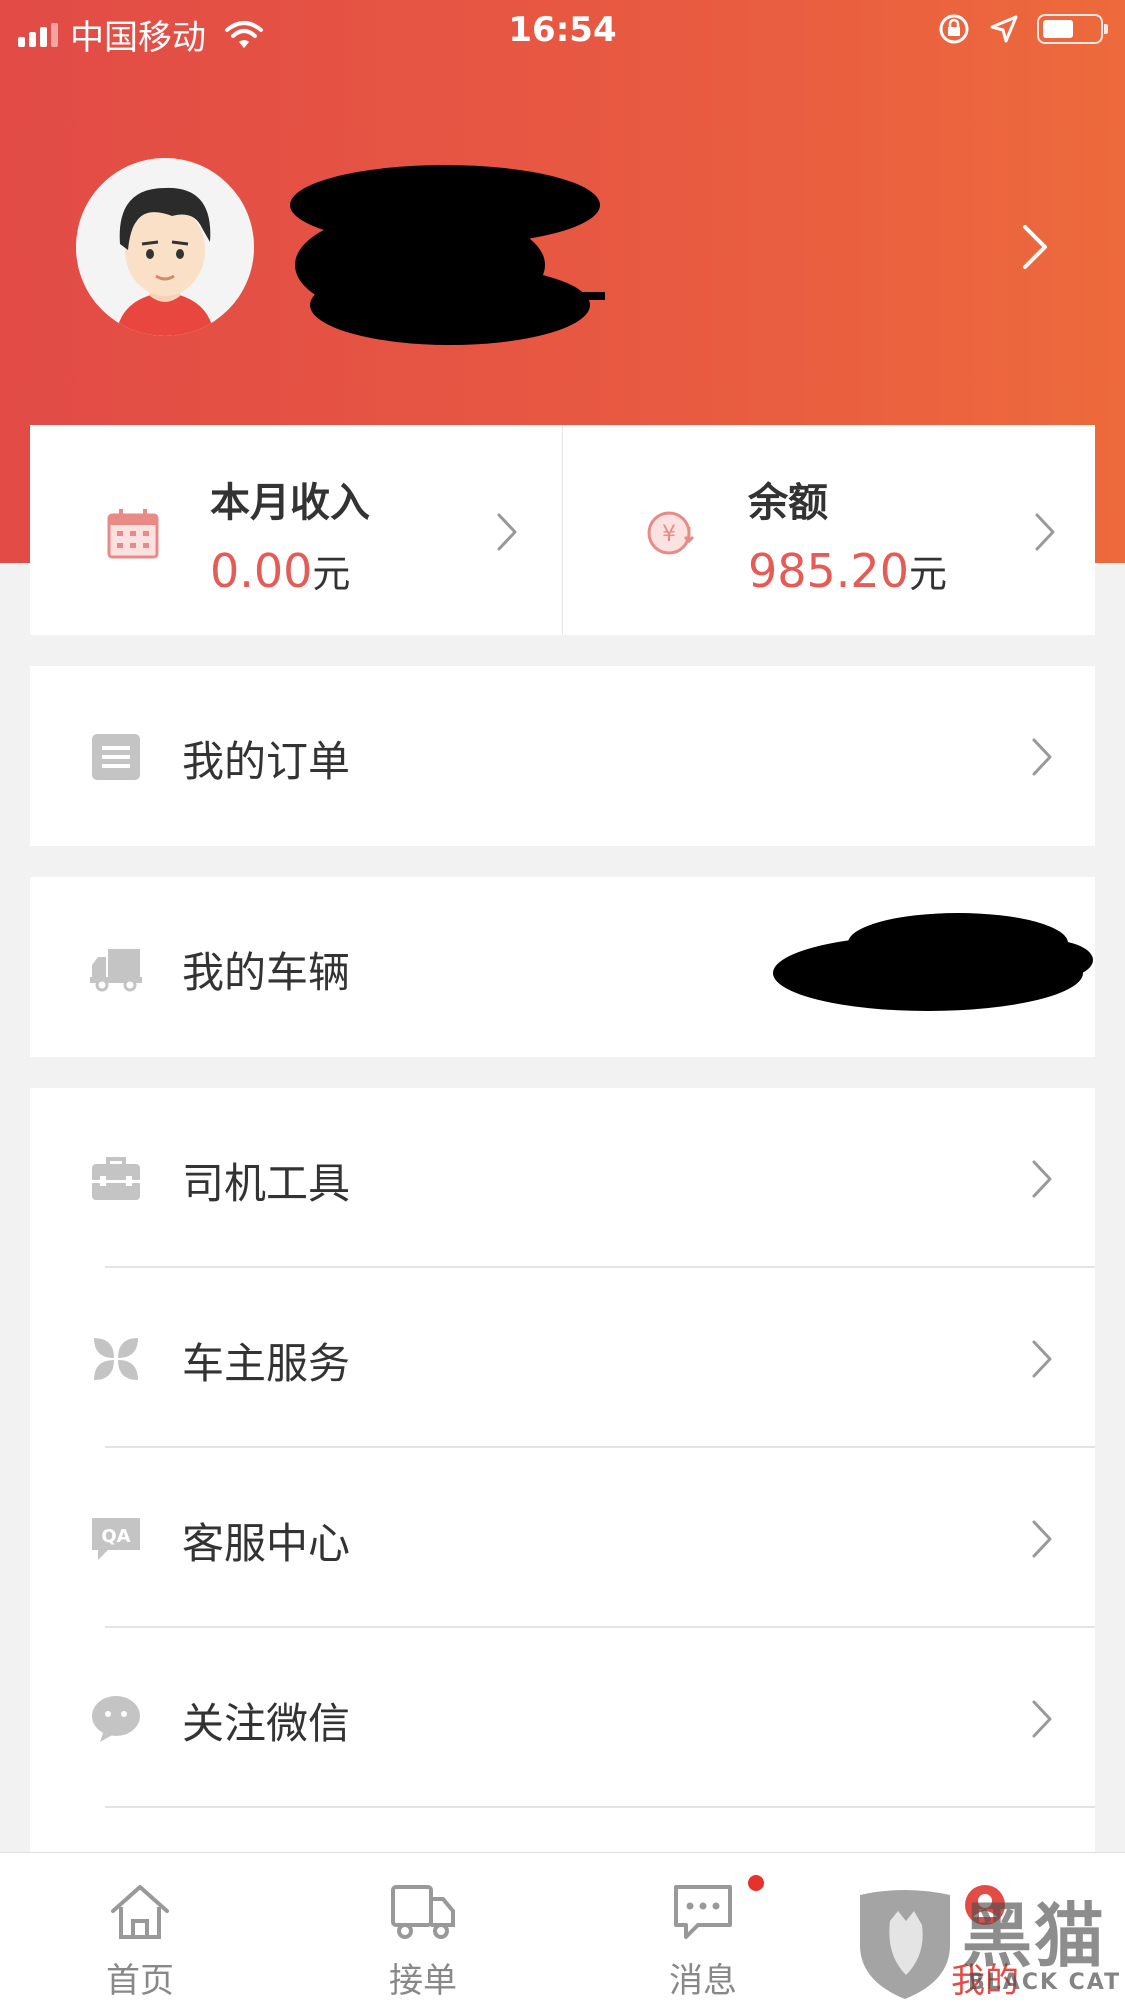  I want to click on unread-badge, so click(756, 1883).